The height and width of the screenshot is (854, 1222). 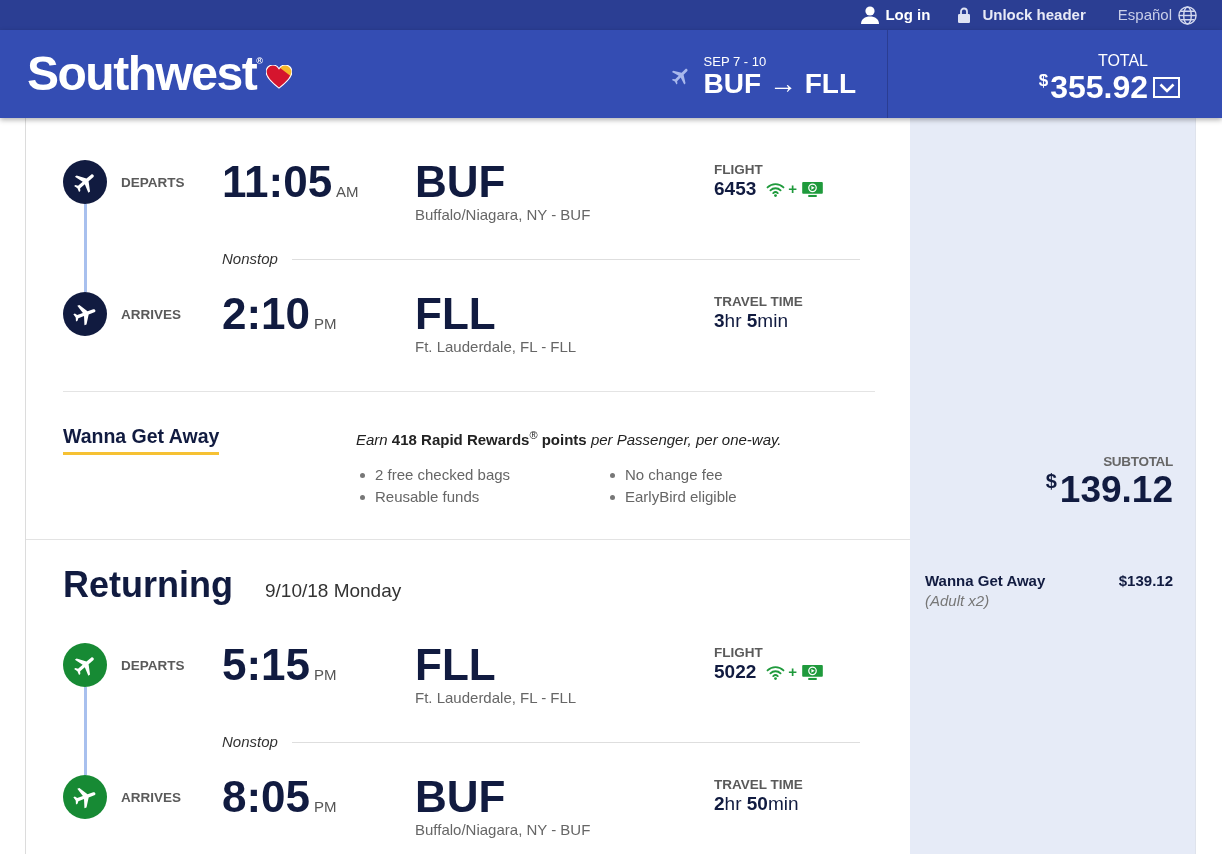 I want to click on trip-dates: SEP 7 - 10, so click(x=735, y=61).